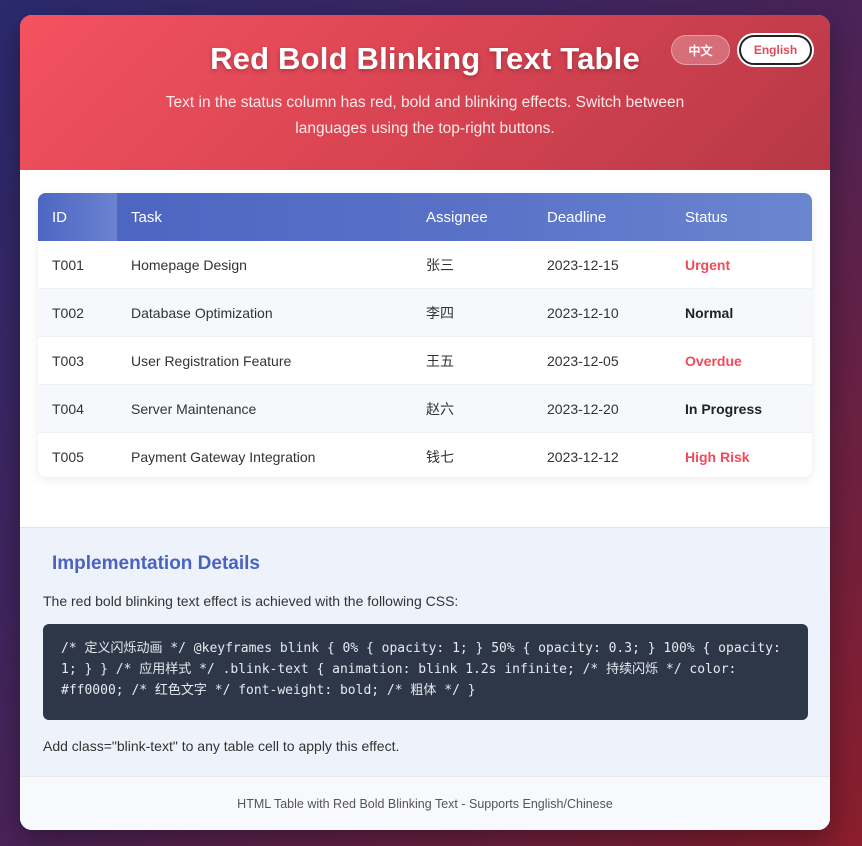  Describe the element at coordinates (706, 217) in the screenshot. I see `col-header-status: Status` at that location.